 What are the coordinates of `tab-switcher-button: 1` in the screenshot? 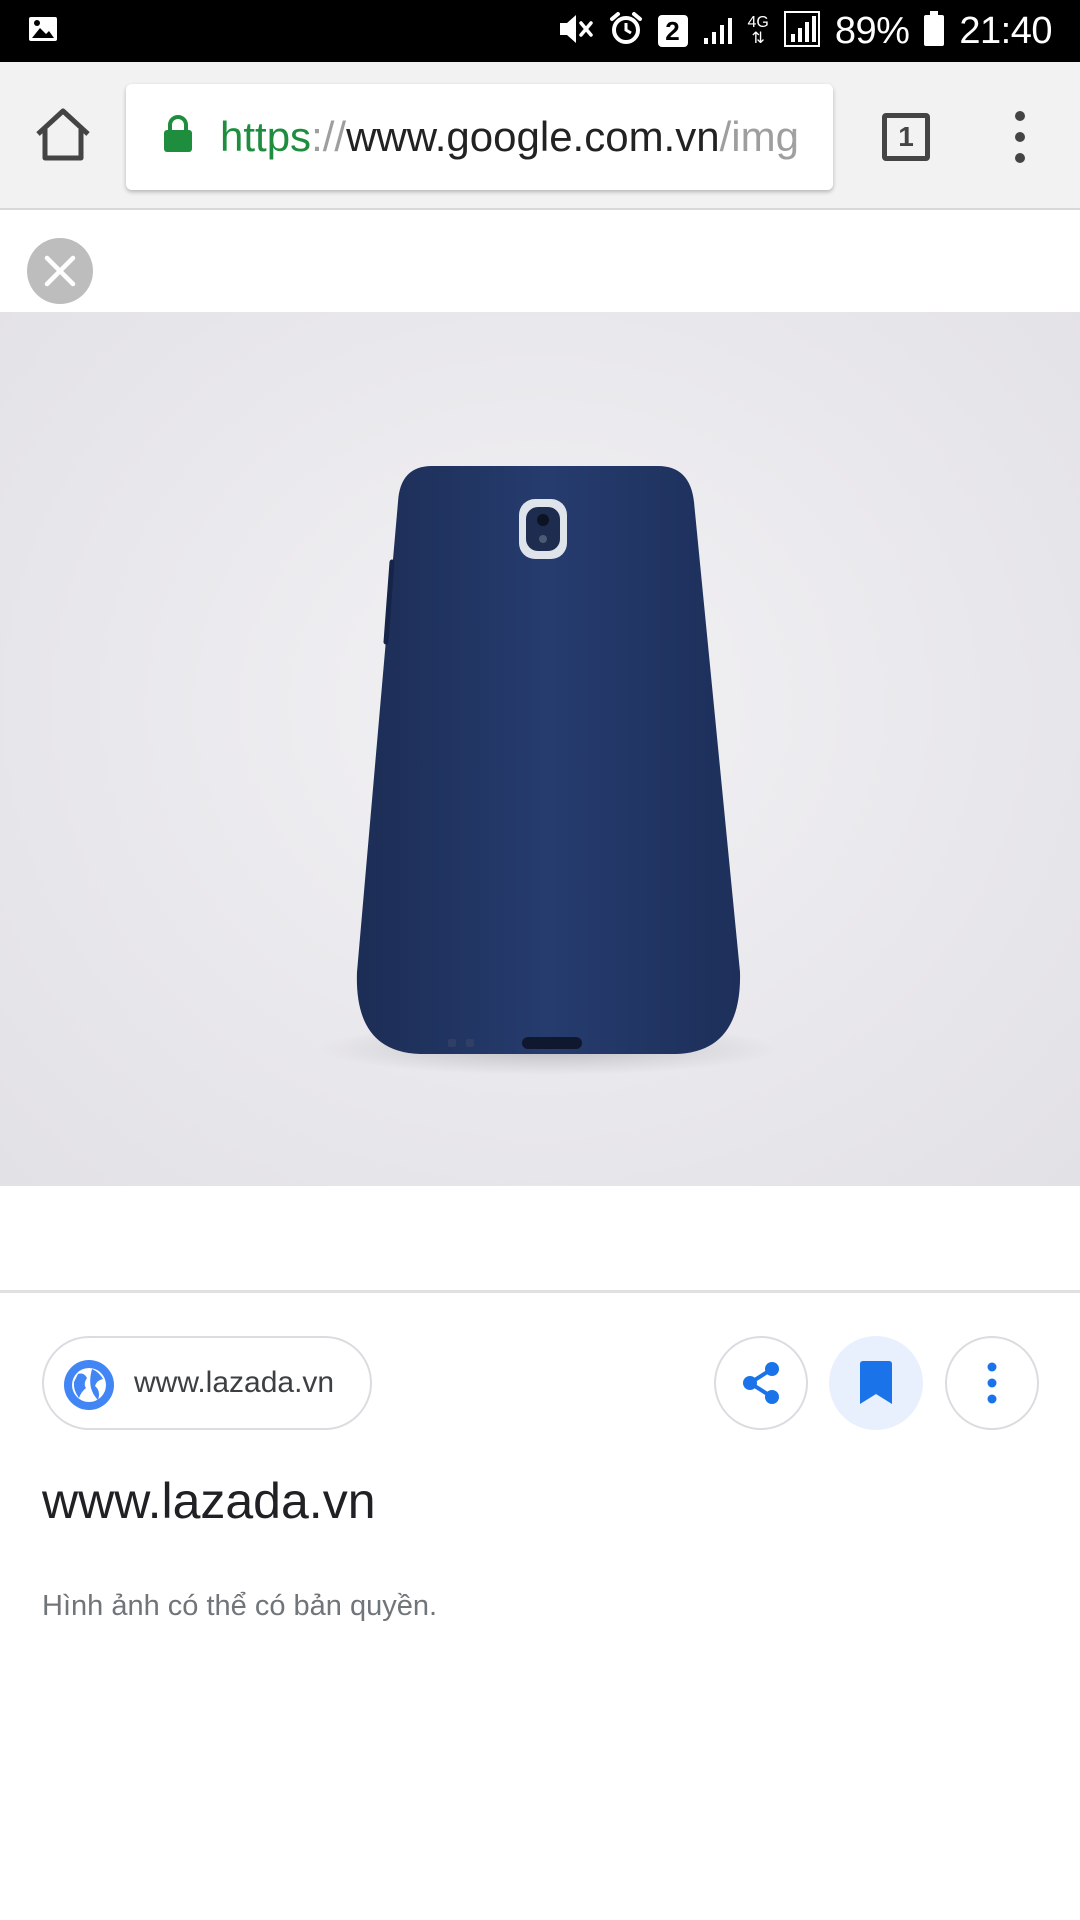 It's located at (906, 137).